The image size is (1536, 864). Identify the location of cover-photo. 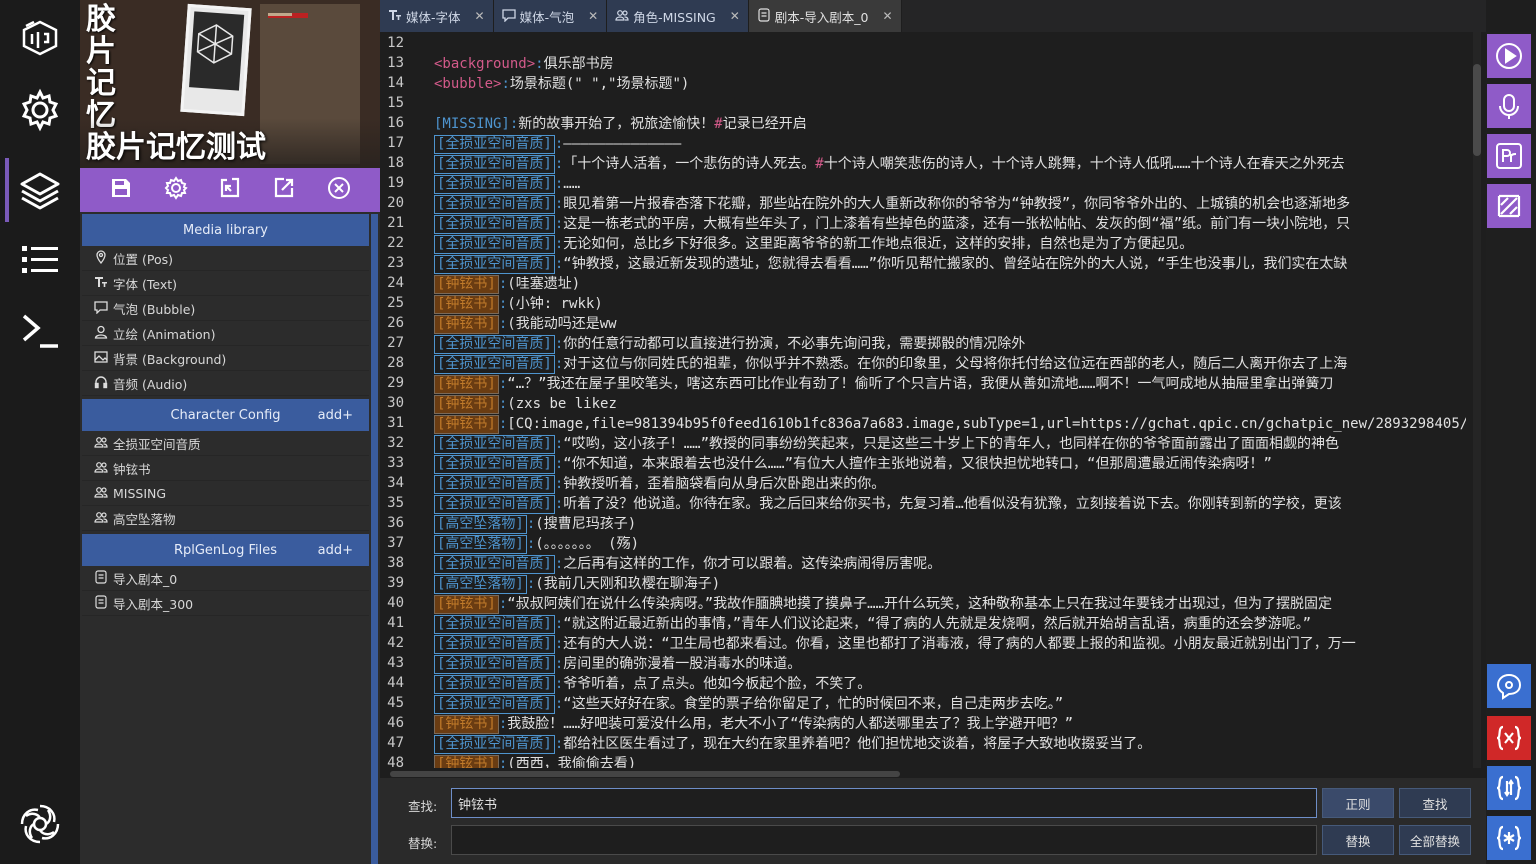
(216, 60).